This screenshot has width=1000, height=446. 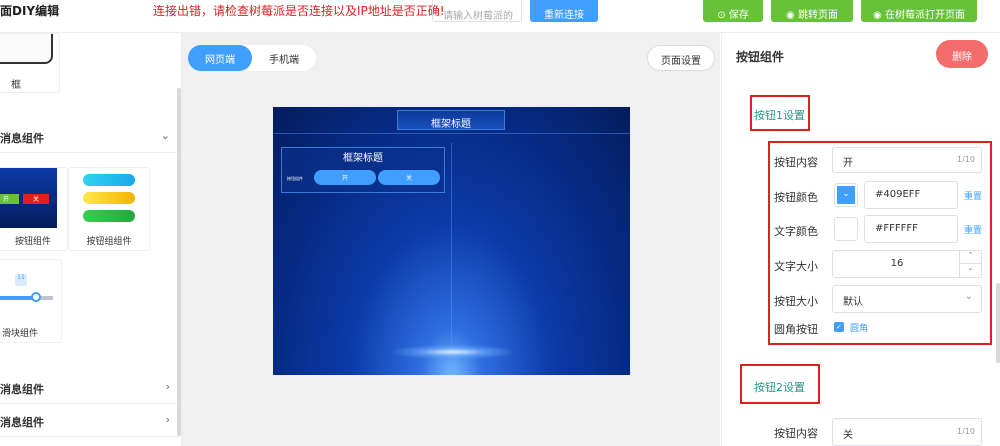 What do you see at coordinates (451, 120) in the screenshot?
I see `canvas-main-title: 框架标题` at bounding box center [451, 120].